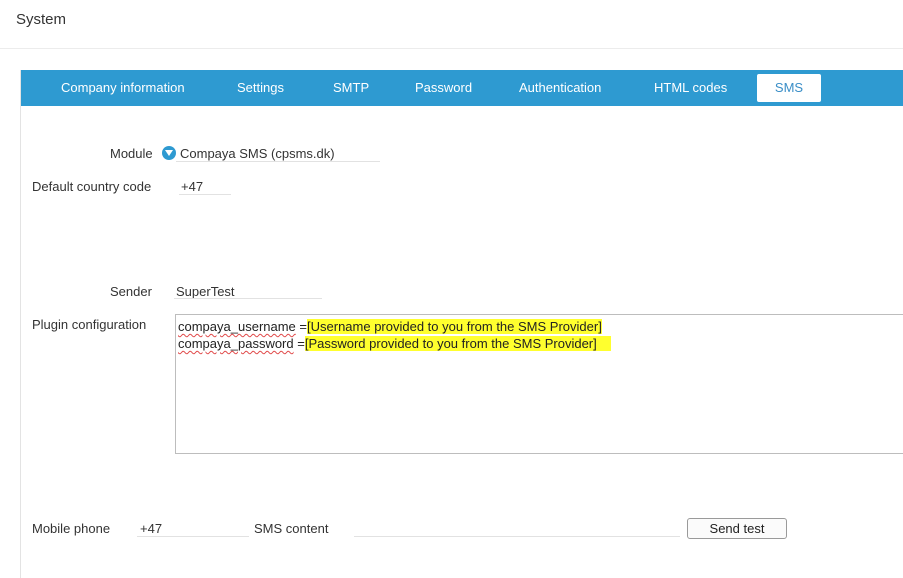 The width and height of the screenshot is (903, 578). I want to click on sms-content-underline, so click(517, 536).